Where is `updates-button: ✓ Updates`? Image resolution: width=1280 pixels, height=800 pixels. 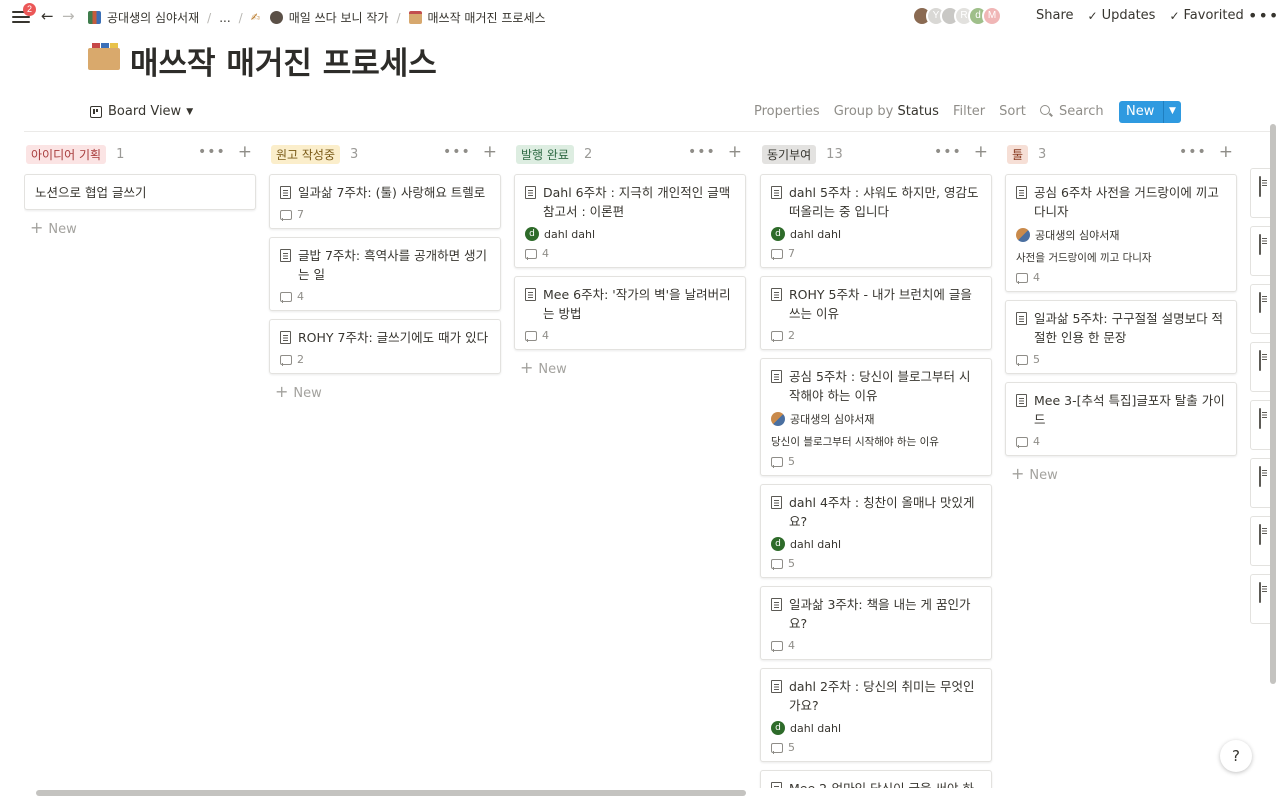 updates-button: ✓ Updates is located at coordinates (1122, 15).